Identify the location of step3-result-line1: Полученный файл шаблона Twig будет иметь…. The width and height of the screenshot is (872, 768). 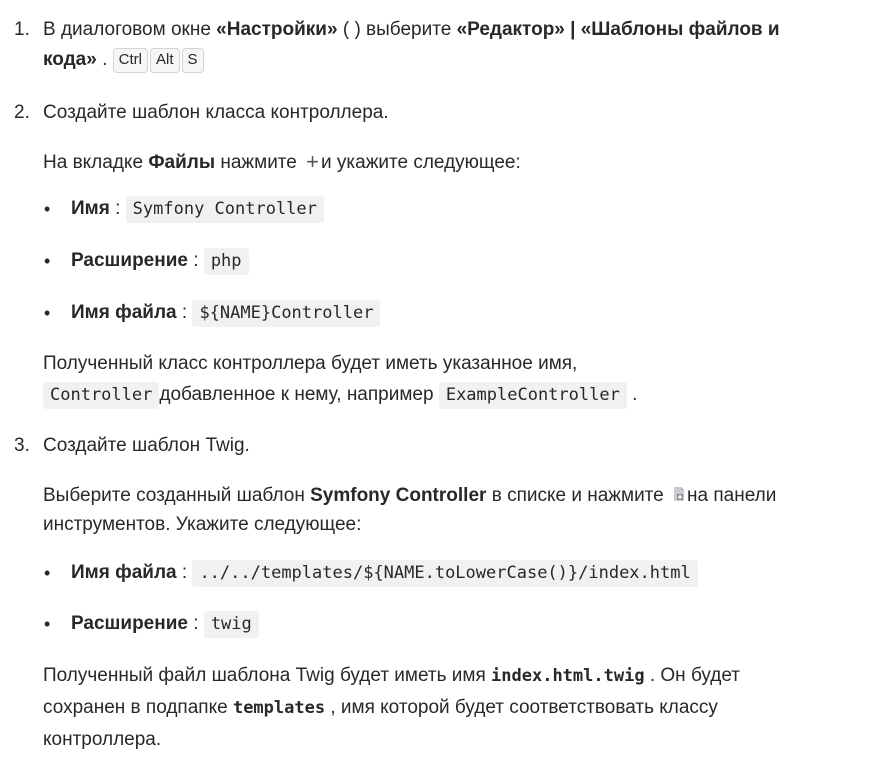
(392, 675).